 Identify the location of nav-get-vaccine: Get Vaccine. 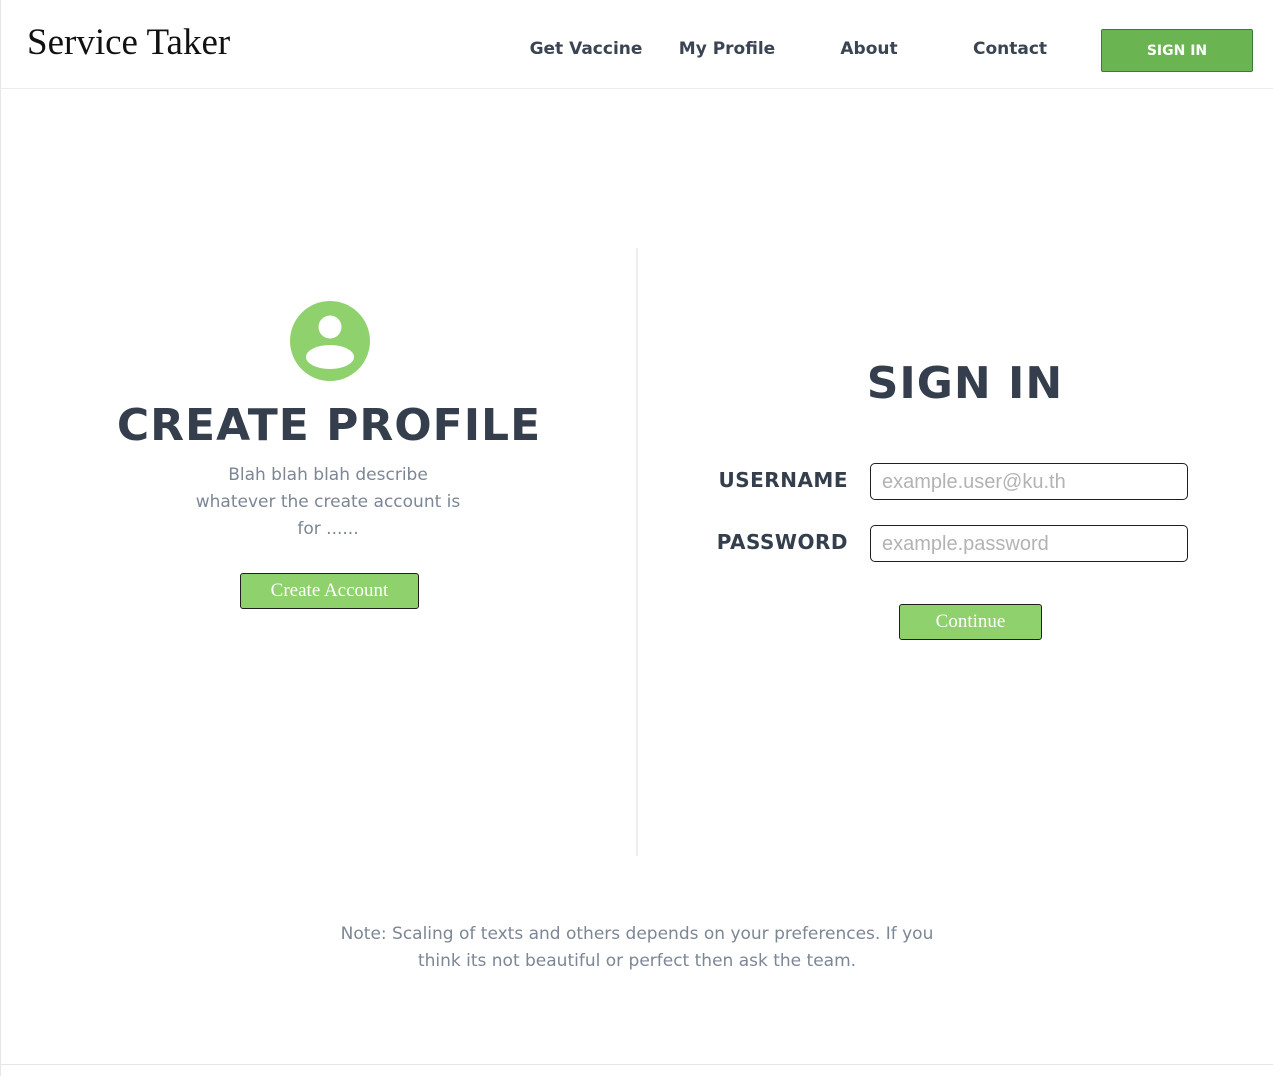
(586, 49).